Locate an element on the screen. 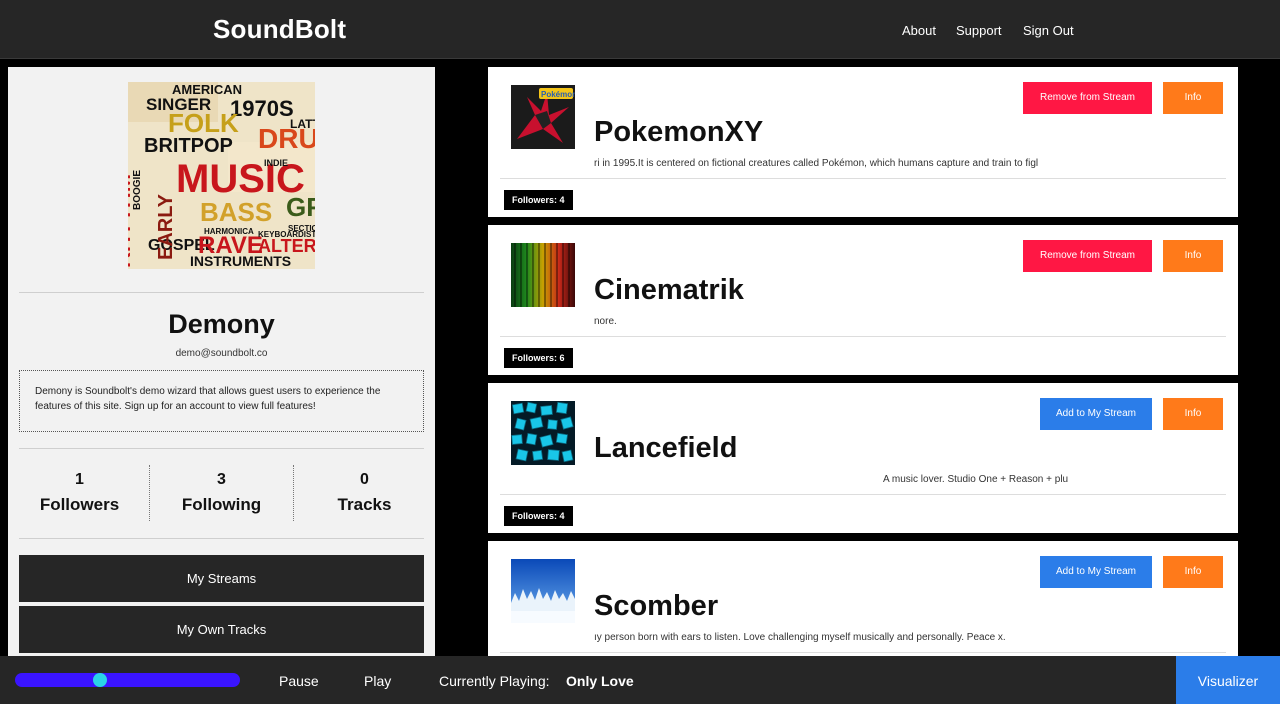 This screenshot has height=704, width=1280. stat-following: 3 Following is located at coordinates (221, 493).